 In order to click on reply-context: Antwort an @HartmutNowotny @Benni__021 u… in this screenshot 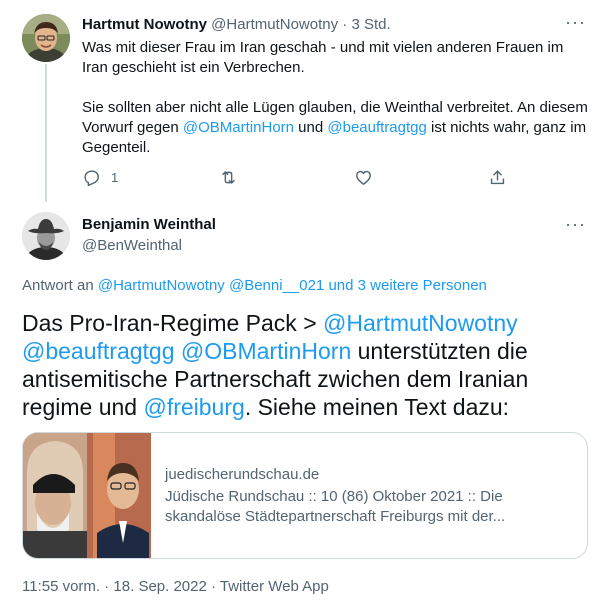, I will do `click(254, 285)`.